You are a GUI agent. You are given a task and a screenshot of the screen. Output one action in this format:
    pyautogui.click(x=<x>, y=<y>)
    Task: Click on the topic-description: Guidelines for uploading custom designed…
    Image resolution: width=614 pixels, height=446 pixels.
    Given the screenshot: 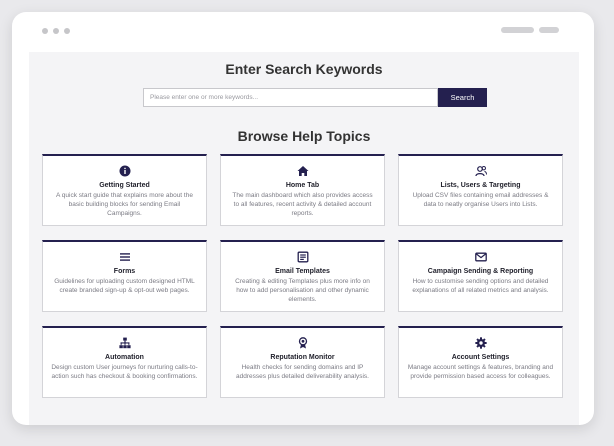 What is the action you would take?
    pyautogui.click(x=124, y=286)
    